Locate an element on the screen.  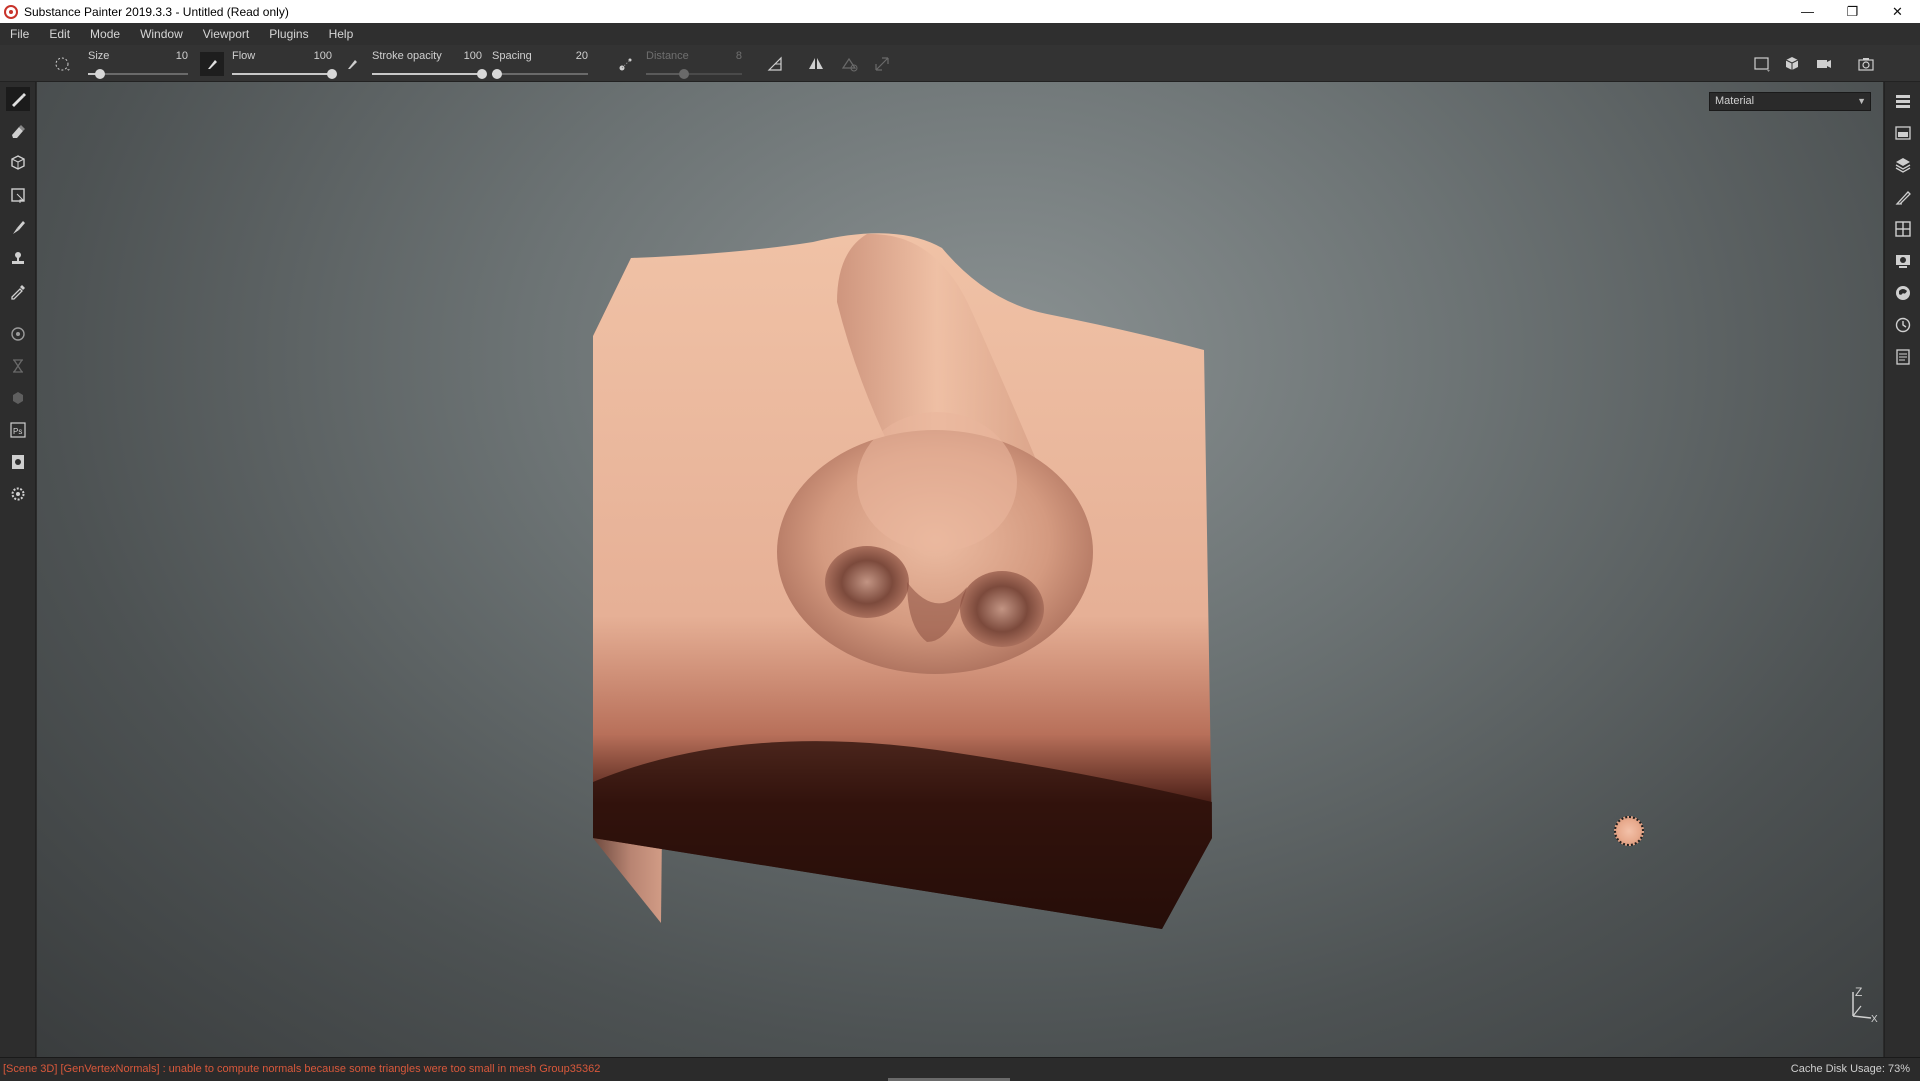
close-button: ✕ is located at coordinates (1897, 11).